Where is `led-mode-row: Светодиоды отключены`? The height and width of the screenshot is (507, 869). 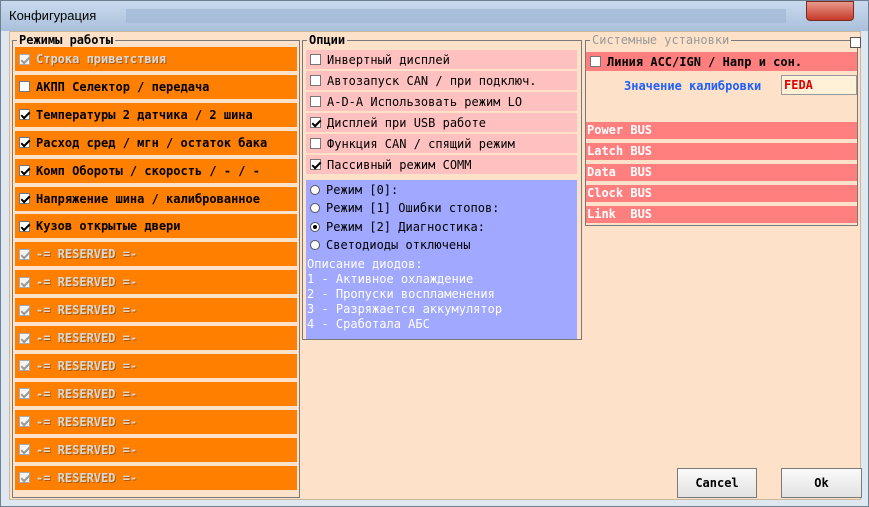
led-mode-row: Светодиоды отключены is located at coordinates (441, 245).